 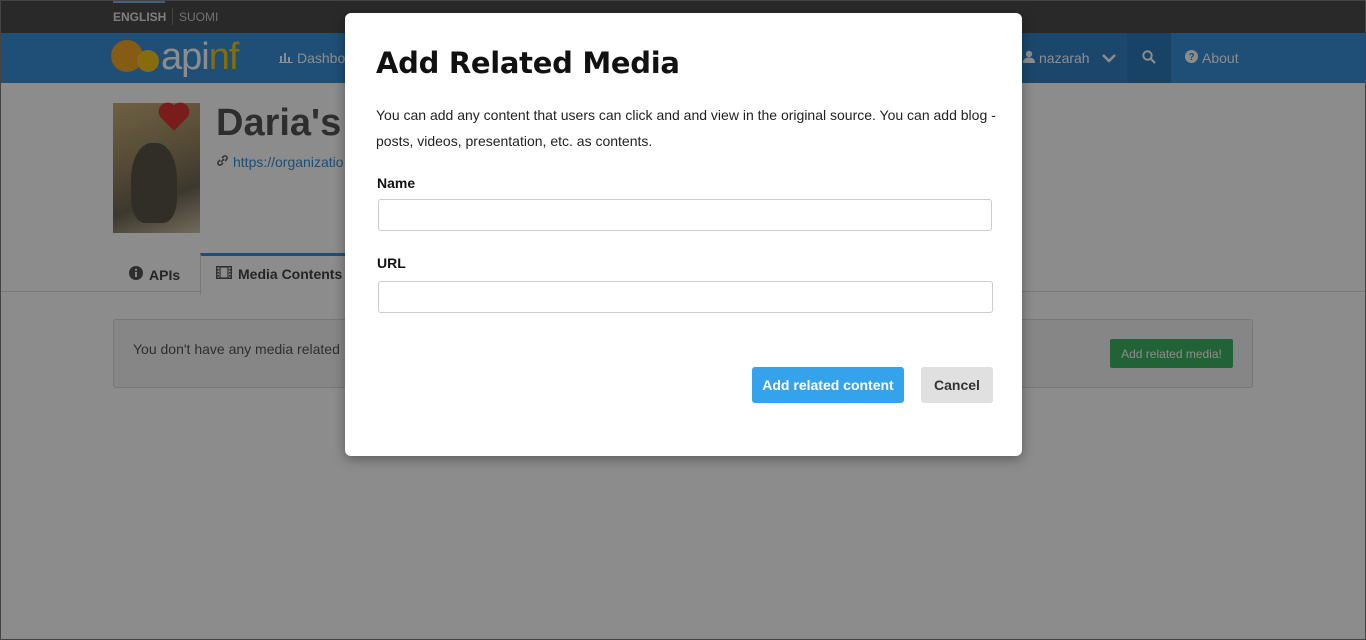 I want to click on name-label: Name, so click(x=396, y=183).